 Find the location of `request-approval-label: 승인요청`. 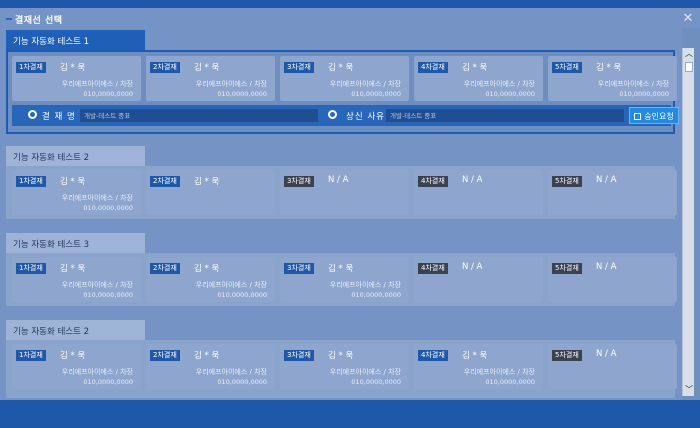

request-approval-label: 승인요청 is located at coordinates (659, 116).